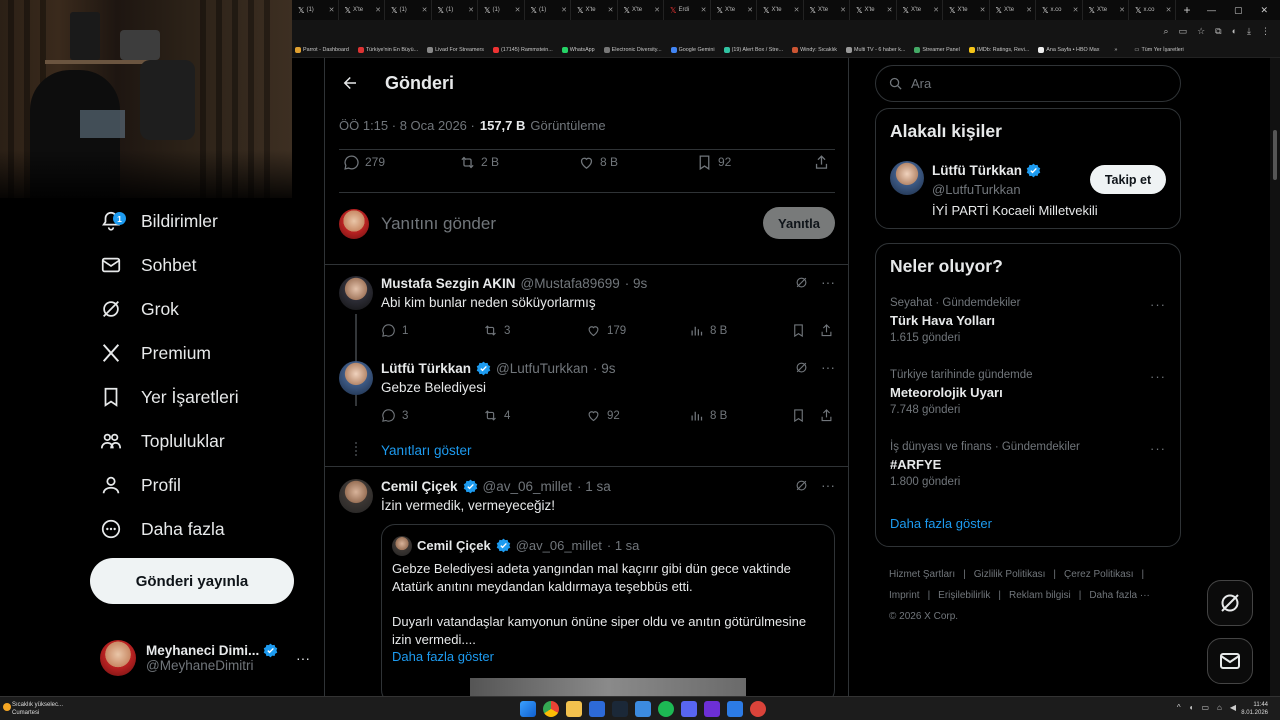 Image resolution: width=1280 pixels, height=720 pixels. What do you see at coordinates (205, 658) in the screenshot?
I see `account-switcher: Meyhaneci Dimi... @MeyhaneDimitri ···` at bounding box center [205, 658].